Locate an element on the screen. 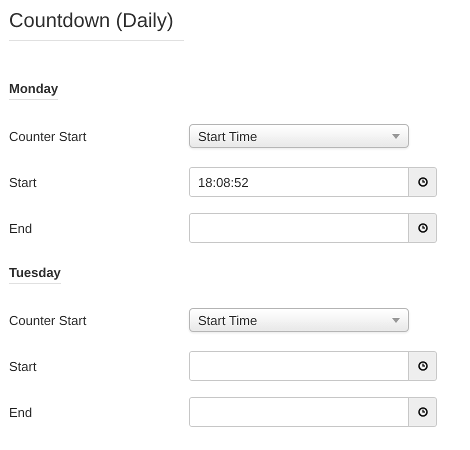  day-heading: Monday is located at coordinates (33, 90).